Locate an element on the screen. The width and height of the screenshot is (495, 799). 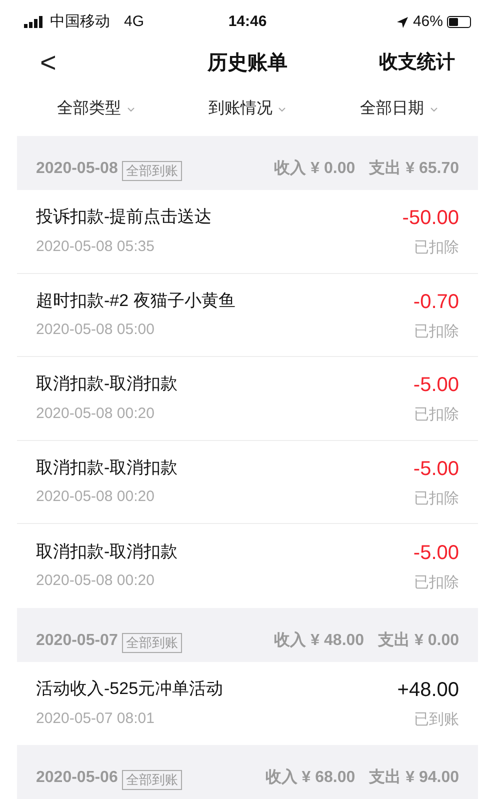
bill-title: 超时扣款-#2 夜猫子小黄鱼 is located at coordinates (136, 301).